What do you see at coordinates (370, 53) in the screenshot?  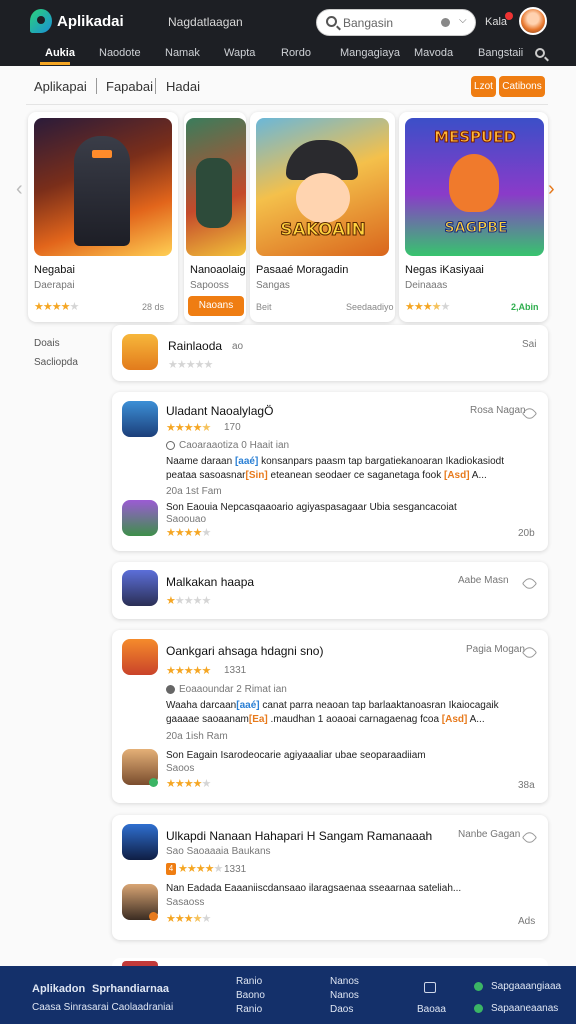 I see `nav-item-6: Mangagiaya` at bounding box center [370, 53].